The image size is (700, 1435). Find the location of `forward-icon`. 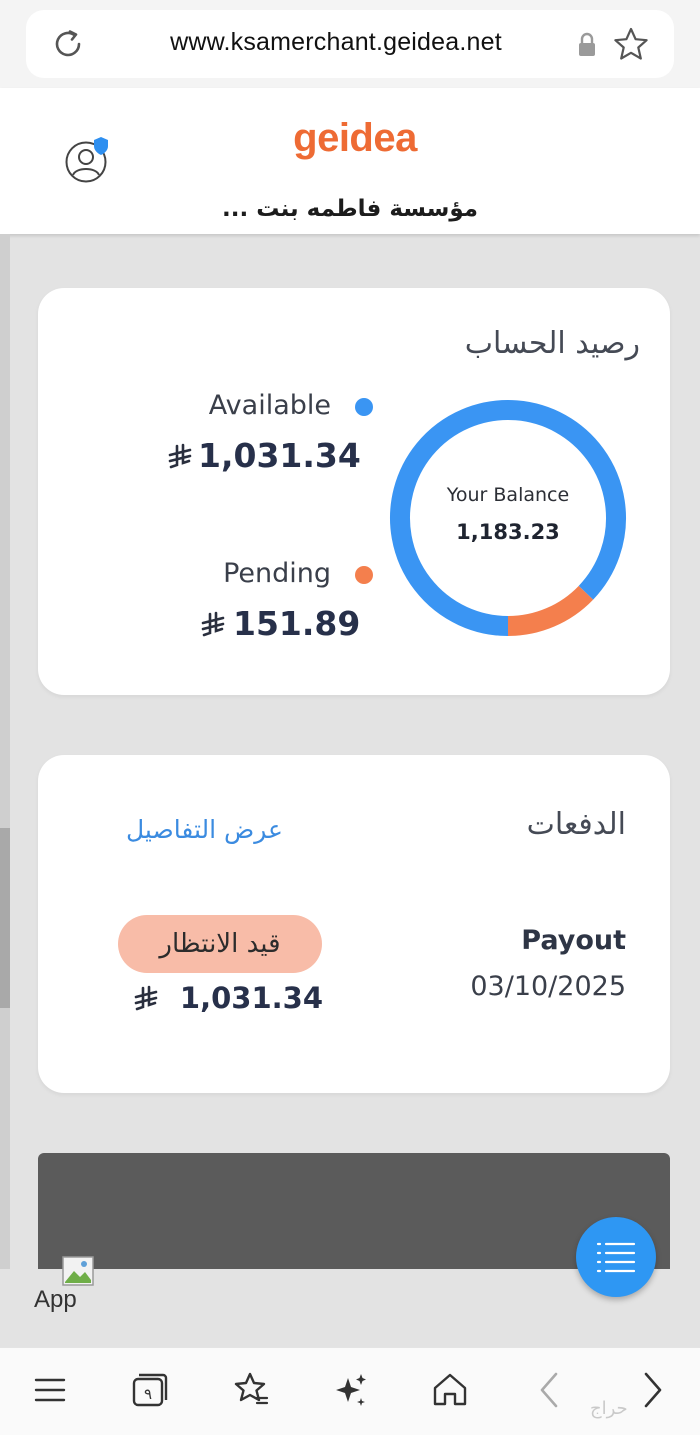

forward-icon is located at coordinates (652, 1390).